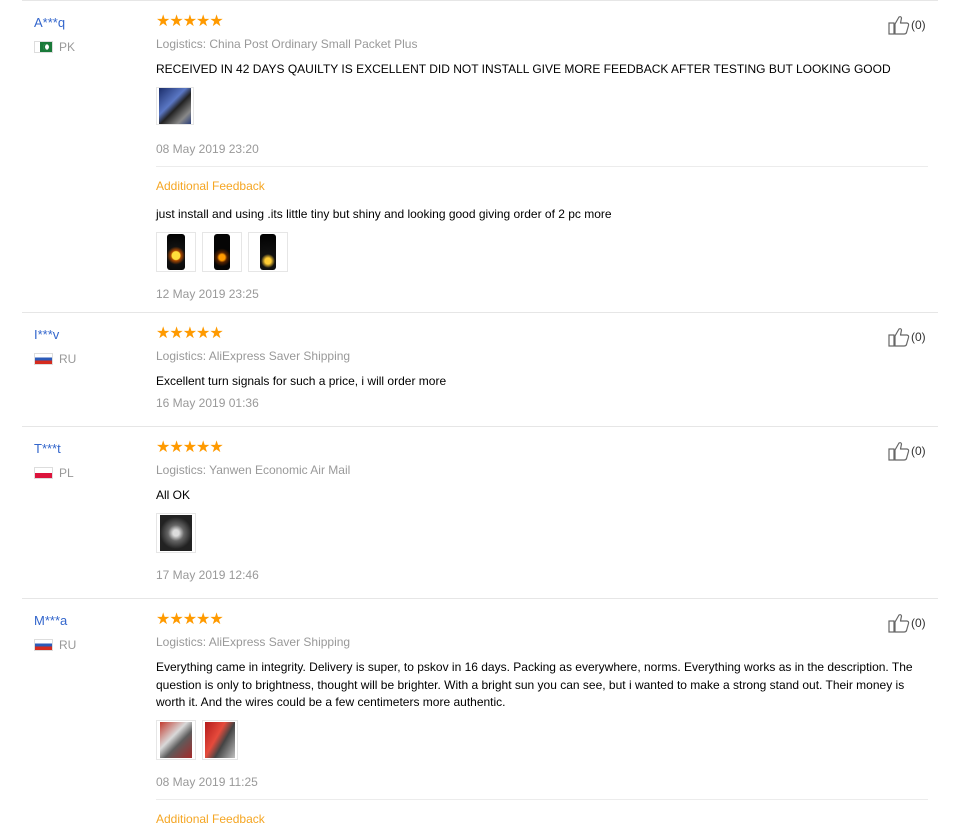 The height and width of the screenshot is (832, 960). What do you see at coordinates (43, 47) in the screenshot?
I see `flag-pk-icon` at bounding box center [43, 47].